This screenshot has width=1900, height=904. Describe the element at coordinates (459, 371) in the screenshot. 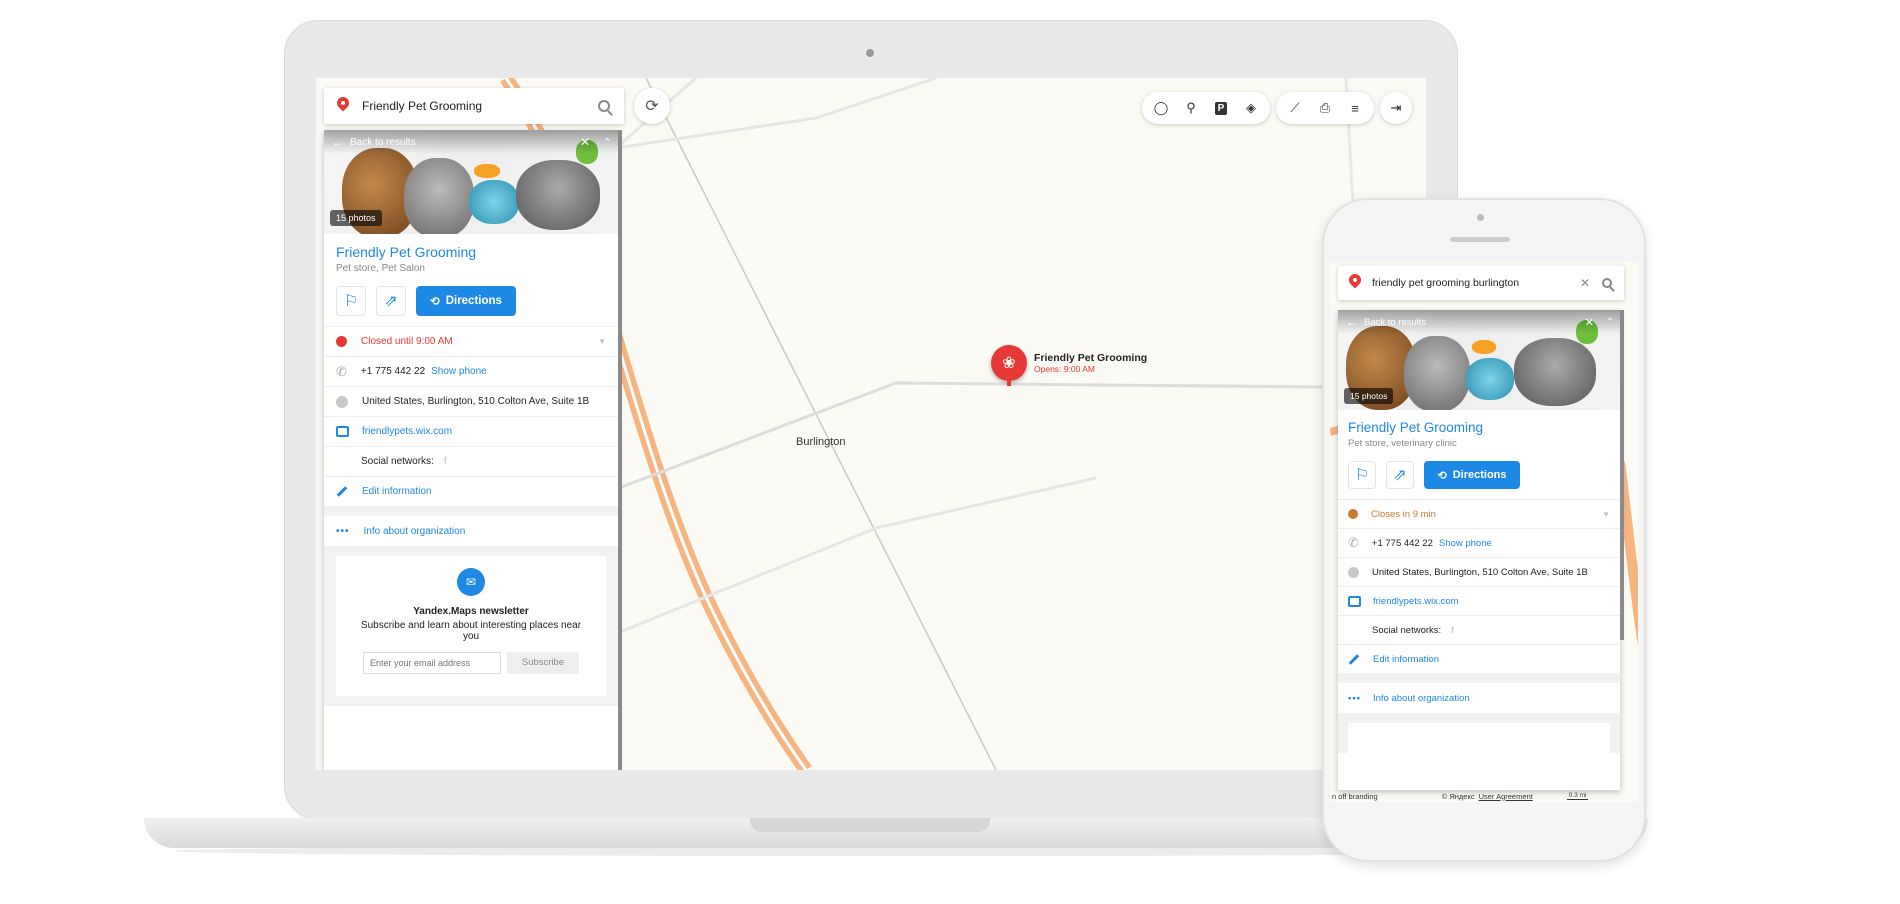

I see `show-phone-link: Show phone` at that location.